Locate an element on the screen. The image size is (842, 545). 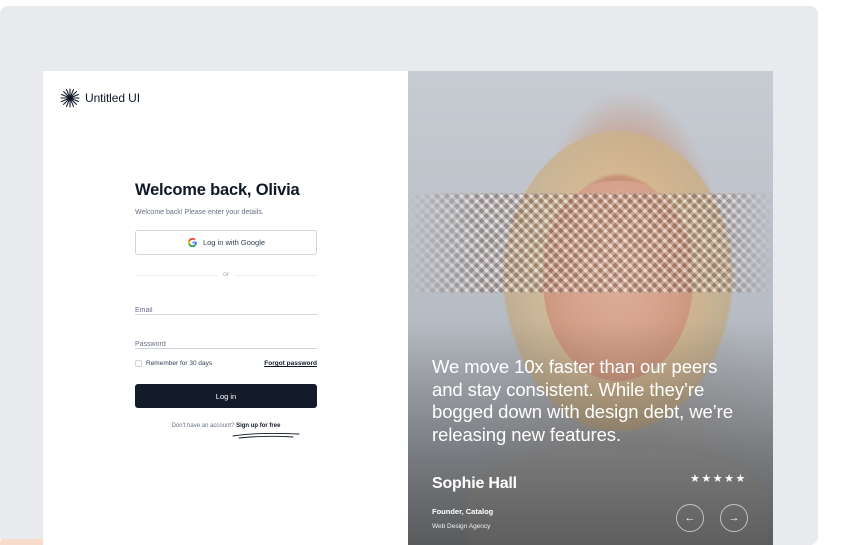
remember-checkbox is located at coordinates (138, 363).